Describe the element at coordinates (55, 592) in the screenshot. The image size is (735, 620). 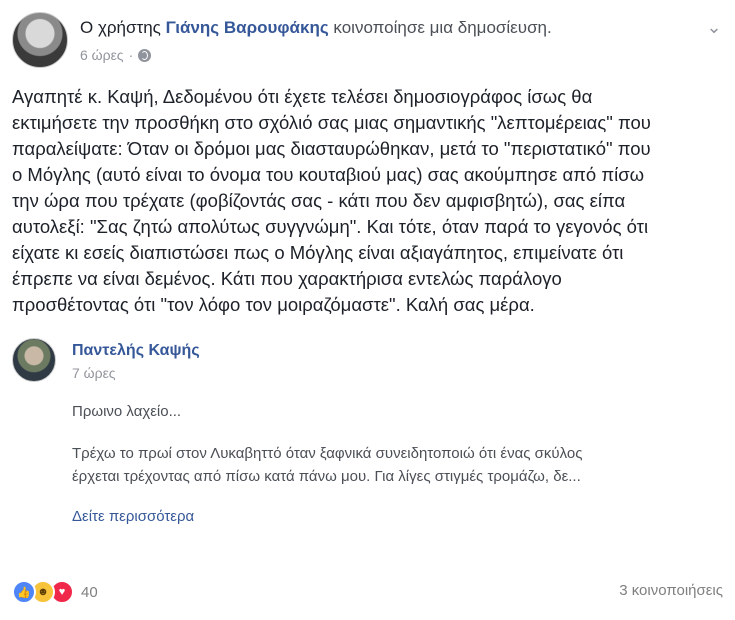
I see `reactions-summary: 👍 ☻ ♥ 40` at that location.